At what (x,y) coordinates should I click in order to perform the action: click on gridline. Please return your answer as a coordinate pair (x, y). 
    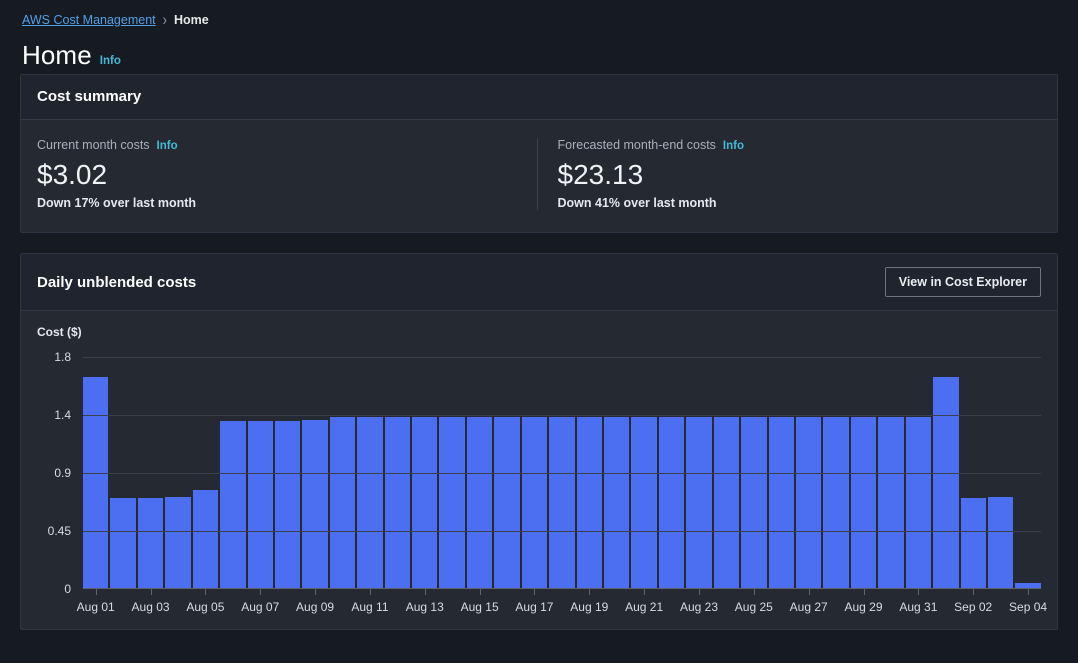
    Looking at the image, I should click on (562, 532).